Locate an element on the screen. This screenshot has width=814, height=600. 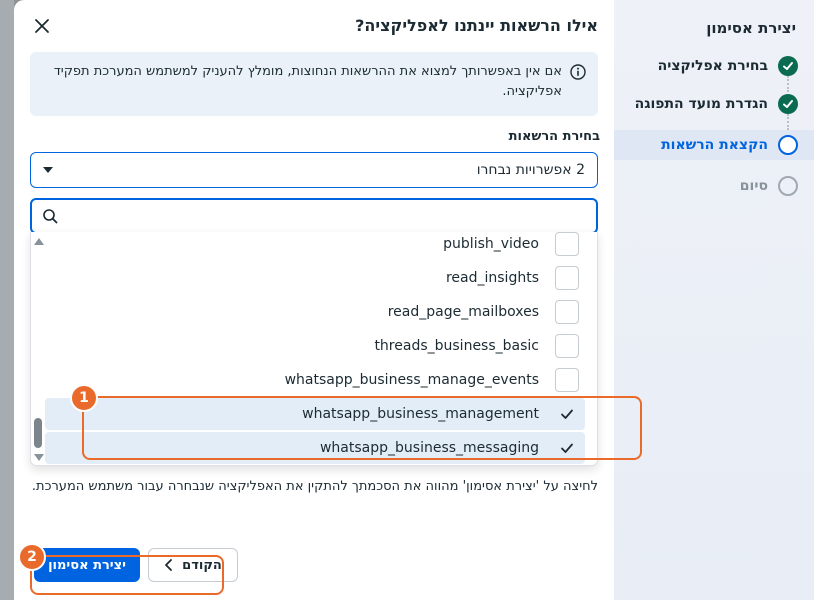
option-label: whatsapp_business_management is located at coordinates (420, 414).